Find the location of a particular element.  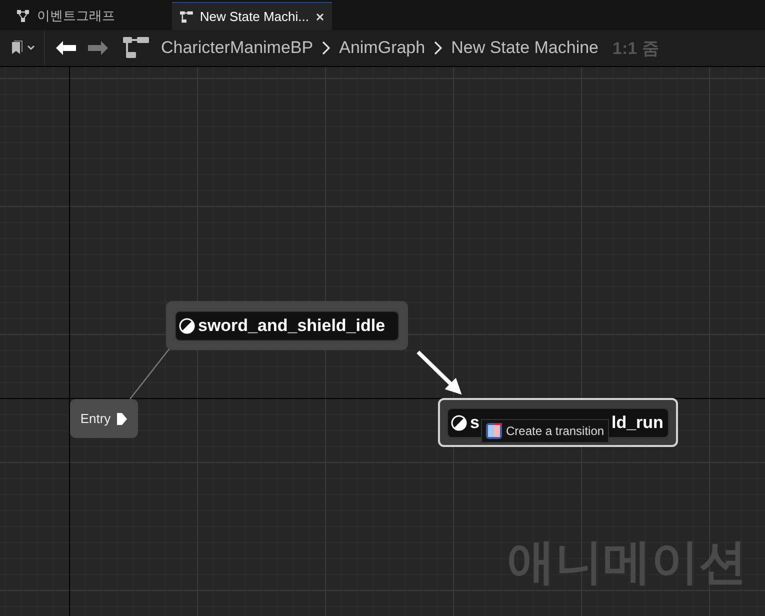

output-pin-icon is located at coordinates (122, 419).